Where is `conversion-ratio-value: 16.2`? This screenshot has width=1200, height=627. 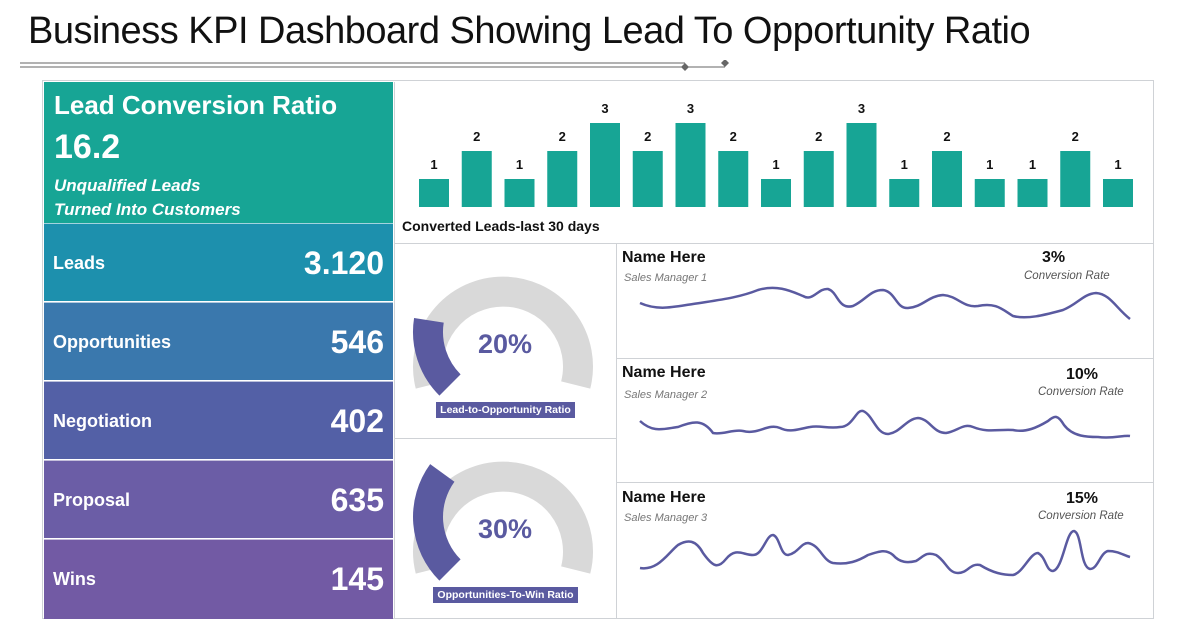
conversion-ratio-value: 16.2 is located at coordinates (87, 147).